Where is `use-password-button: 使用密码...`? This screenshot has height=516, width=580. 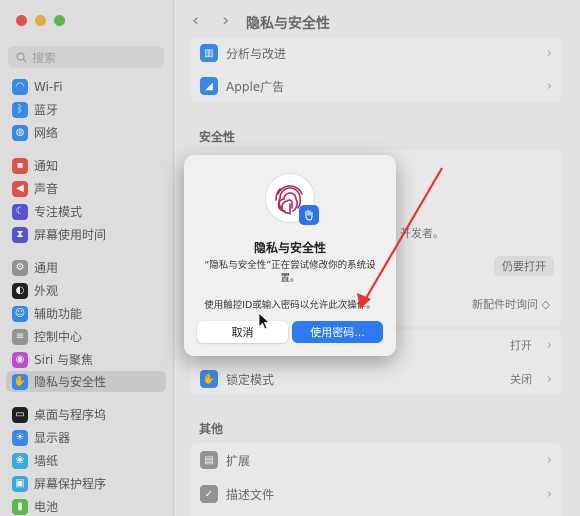 use-password-button: 使用密码... is located at coordinates (337, 332).